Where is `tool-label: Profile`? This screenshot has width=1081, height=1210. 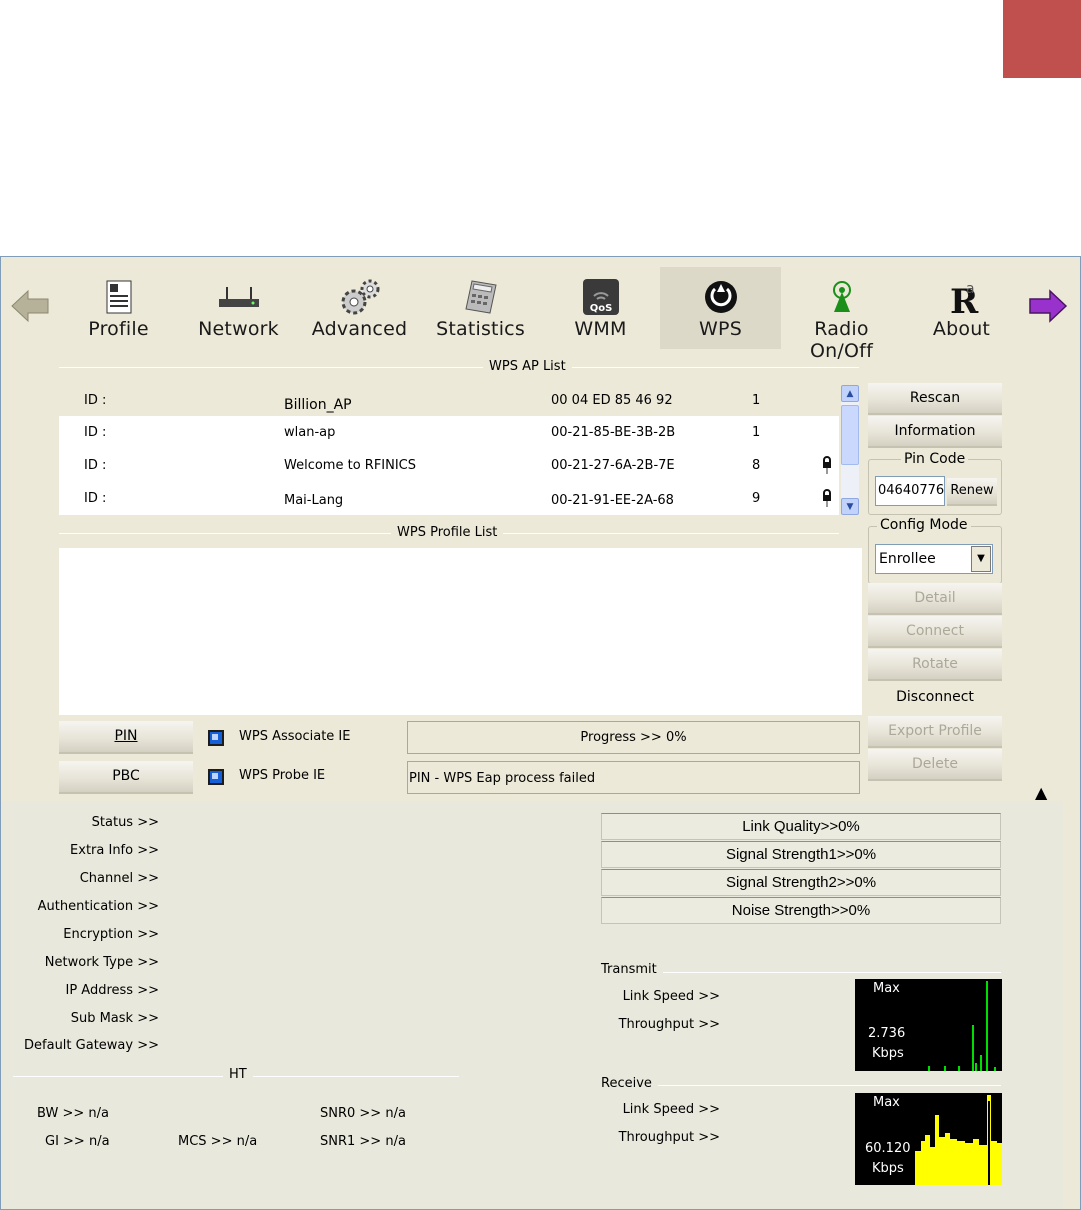 tool-label: Profile is located at coordinates (118, 329).